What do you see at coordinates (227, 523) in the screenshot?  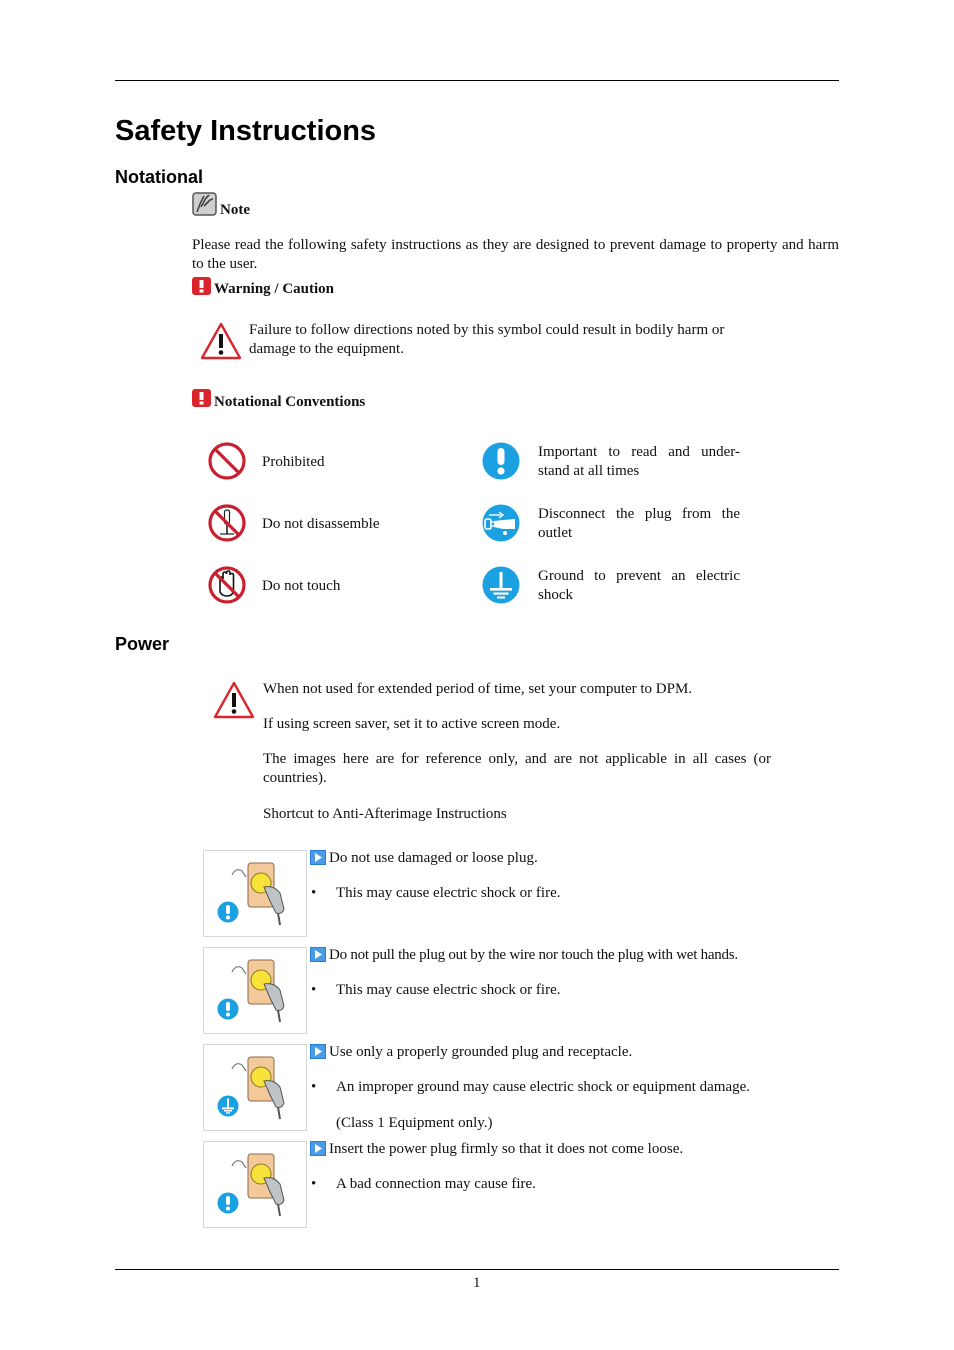 I see `do-not-disassemble-icon` at bounding box center [227, 523].